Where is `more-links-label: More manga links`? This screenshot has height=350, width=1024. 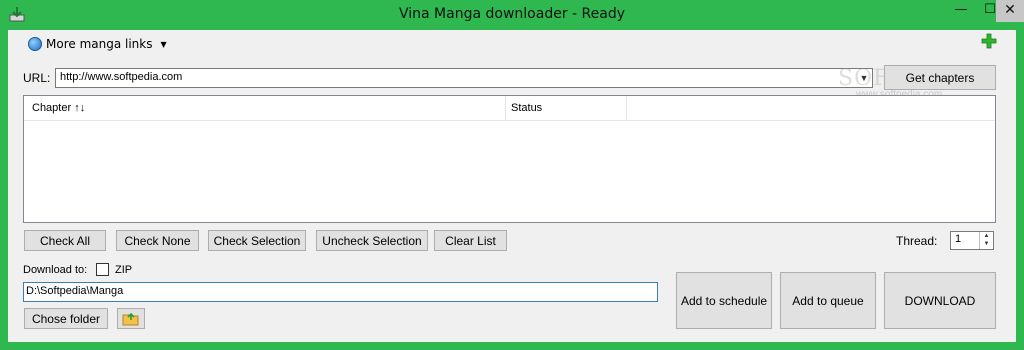 more-links-label: More manga links is located at coordinates (99, 44).